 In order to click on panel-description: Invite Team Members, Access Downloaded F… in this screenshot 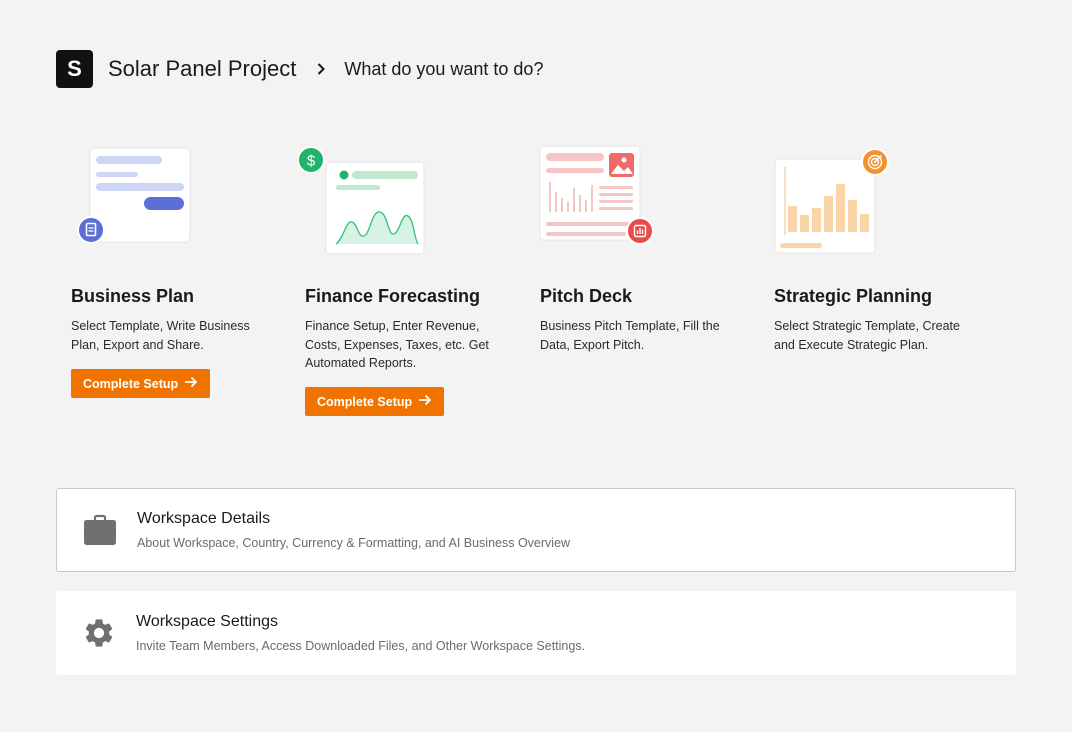, I will do `click(361, 646)`.